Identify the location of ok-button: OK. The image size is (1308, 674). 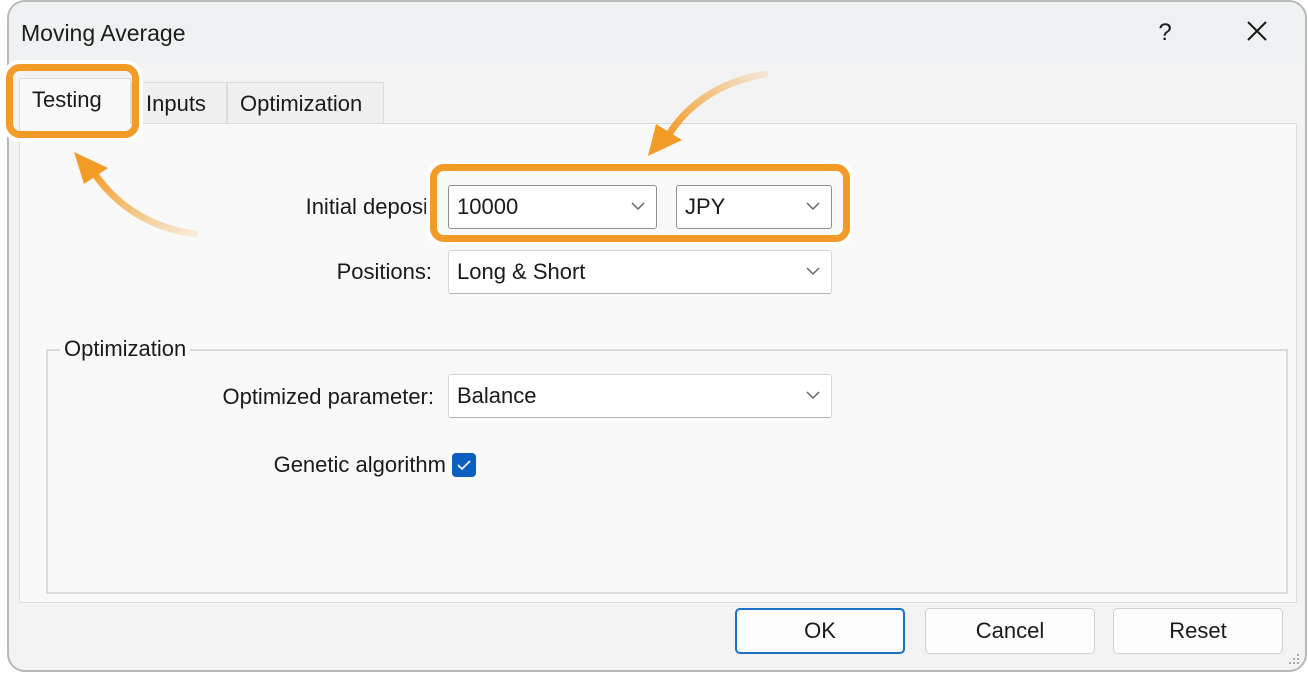
(820, 631).